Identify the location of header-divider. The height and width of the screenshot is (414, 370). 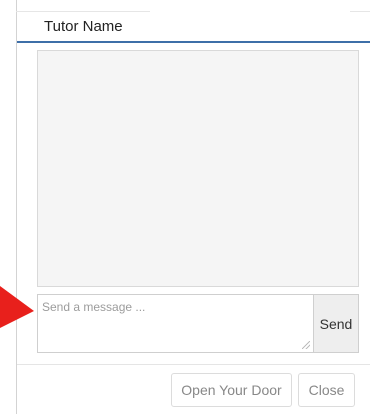
(193, 42).